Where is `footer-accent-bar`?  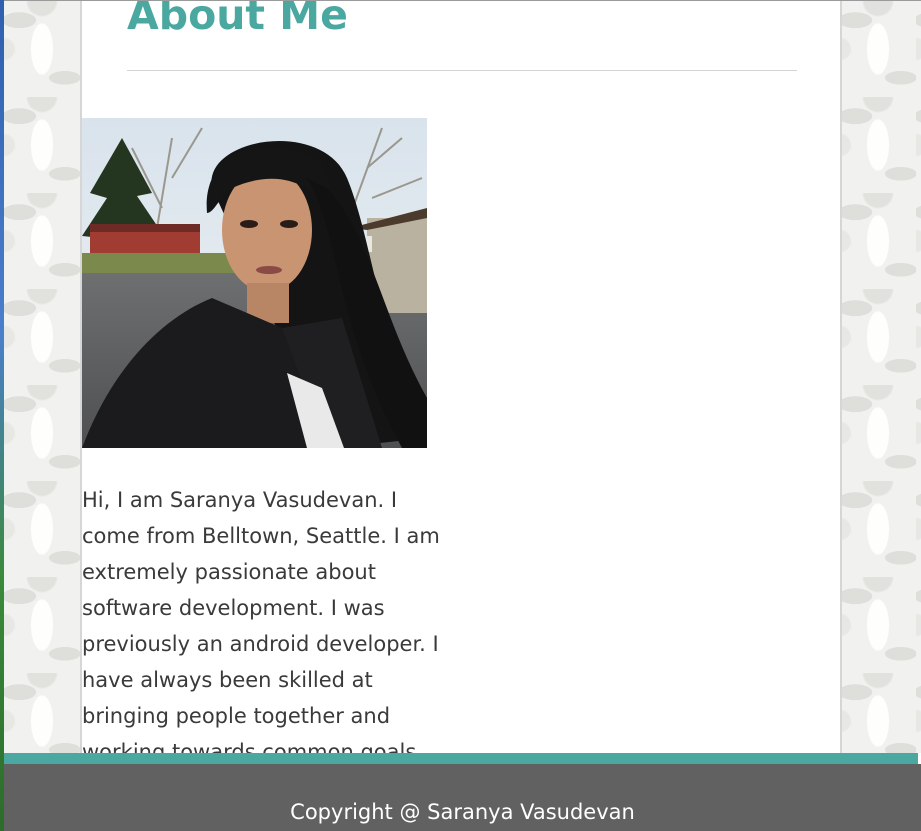 footer-accent-bar is located at coordinates (461, 758).